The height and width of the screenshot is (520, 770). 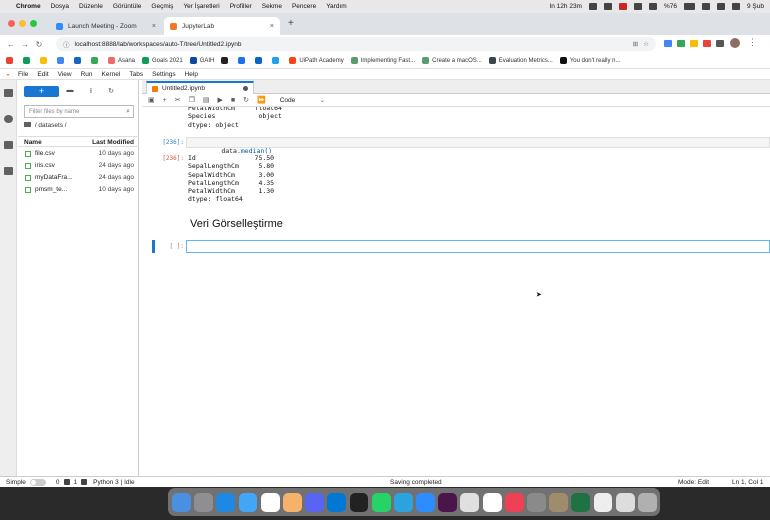 What do you see at coordinates (165, 100) in the screenshot?
I see `add-cell-icon: +` at bounding box center [165, 100].